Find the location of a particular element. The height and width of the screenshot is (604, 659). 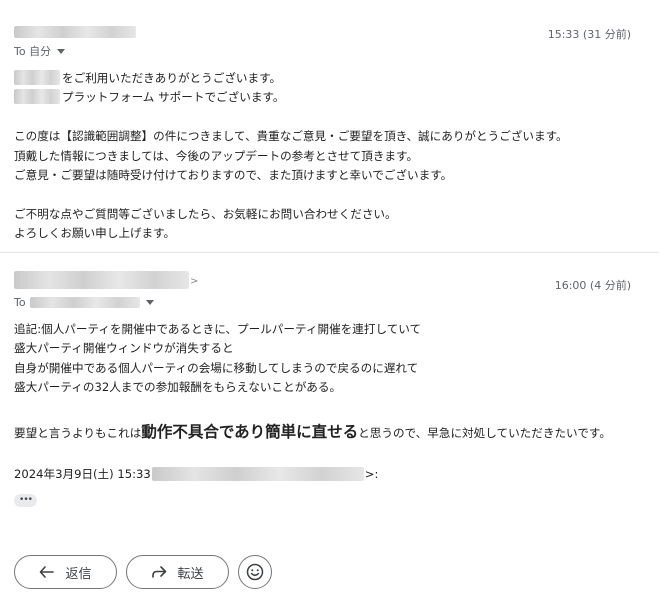

reply-button: 返信 is located at coordinates (65, 572).